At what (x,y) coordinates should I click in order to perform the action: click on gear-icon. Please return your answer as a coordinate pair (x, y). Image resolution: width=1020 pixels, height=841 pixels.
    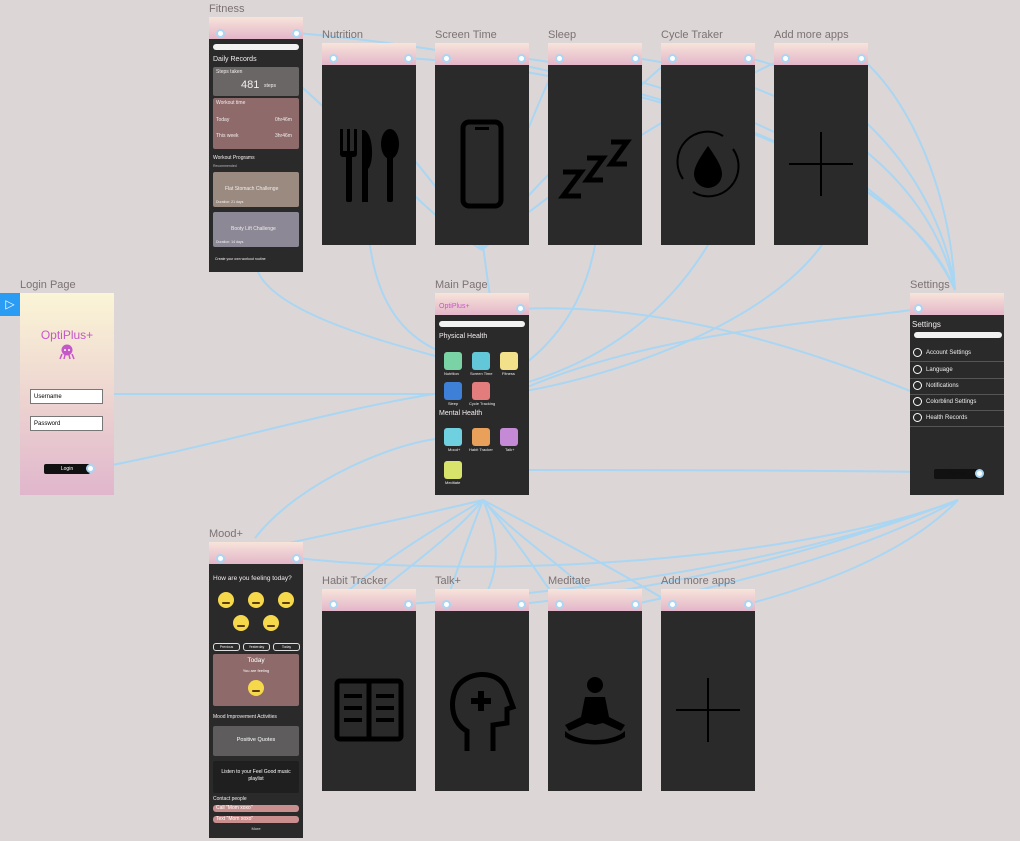
    Looking at the image, I should click on (917, 352).